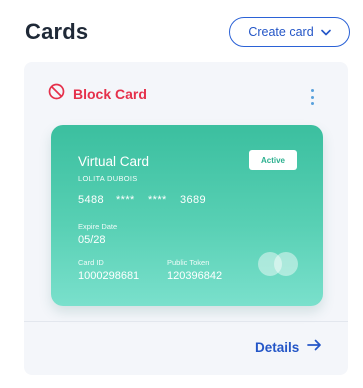 This screenshot has width=363, height=388. What do you see at coordinates (314, 347) in the screenshot?
I see `arrow-right-icon` at bounding box center [314, 347].